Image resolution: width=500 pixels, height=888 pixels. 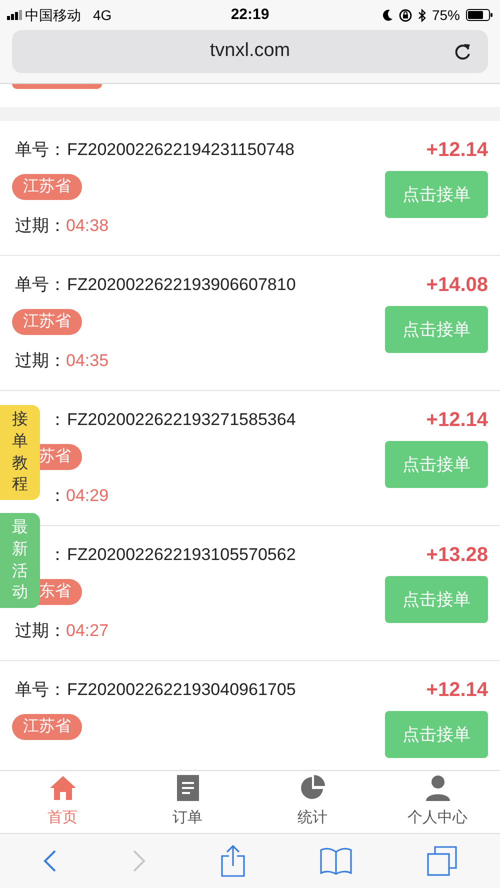 I want to click on rotation-lock-icon, so click(x=405, y=15).